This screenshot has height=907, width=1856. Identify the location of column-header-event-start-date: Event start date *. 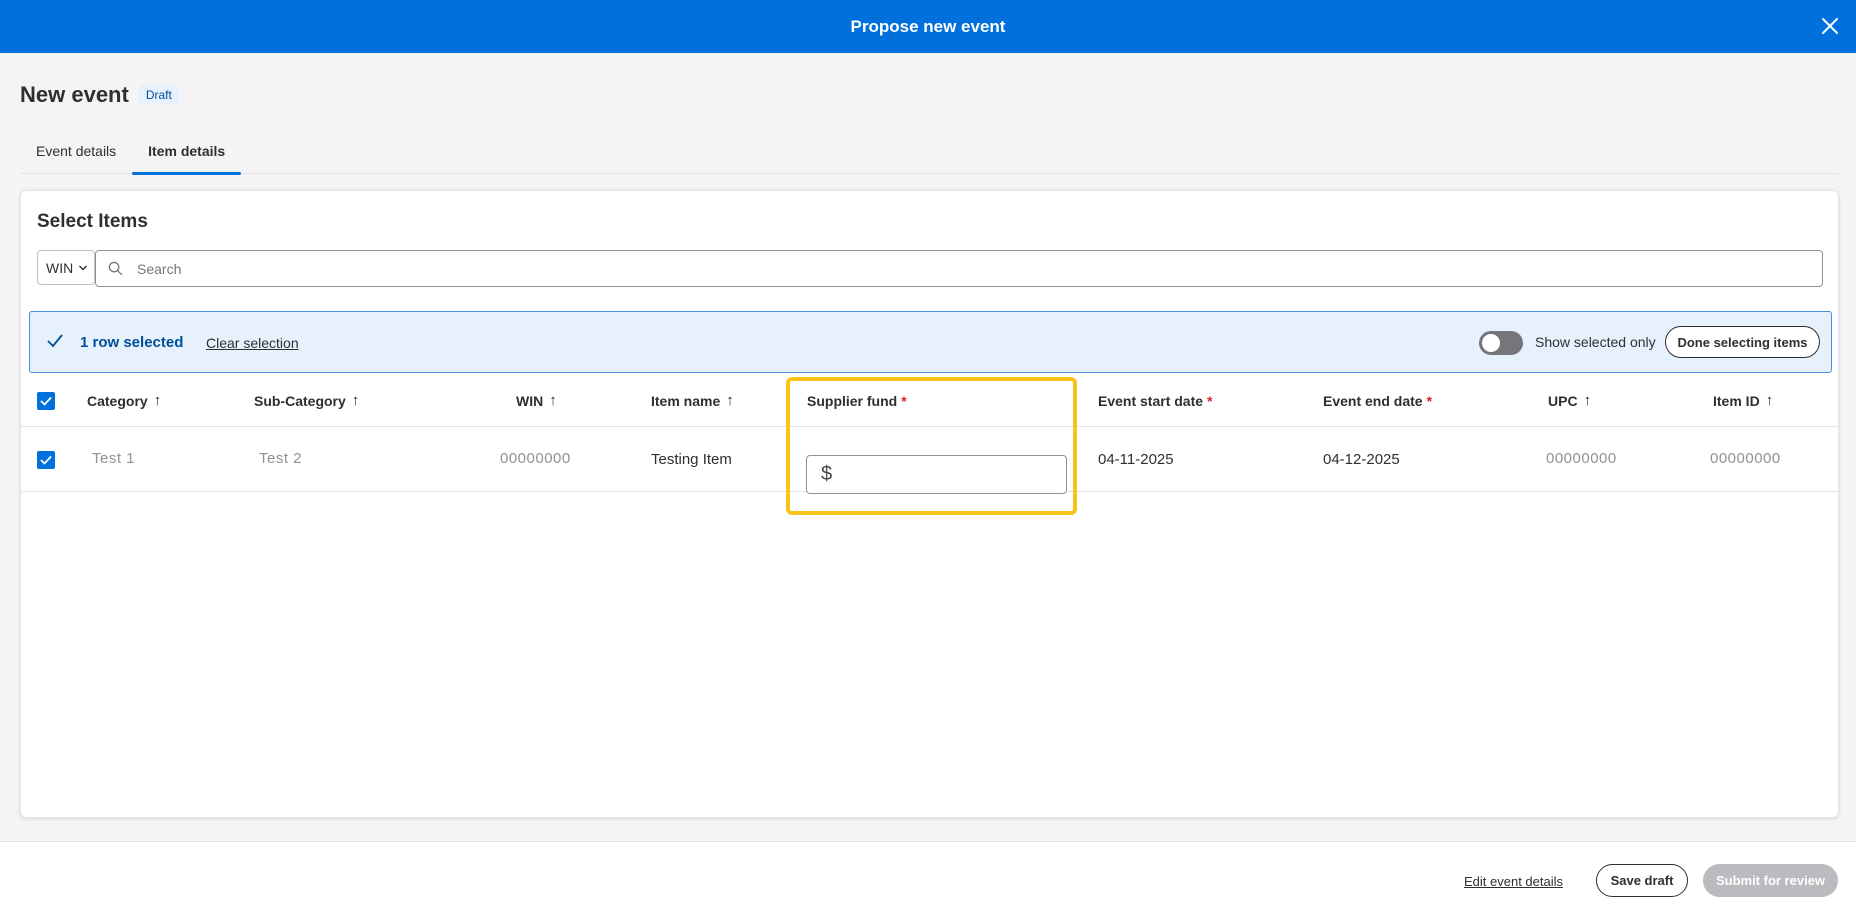
(1155, 400).